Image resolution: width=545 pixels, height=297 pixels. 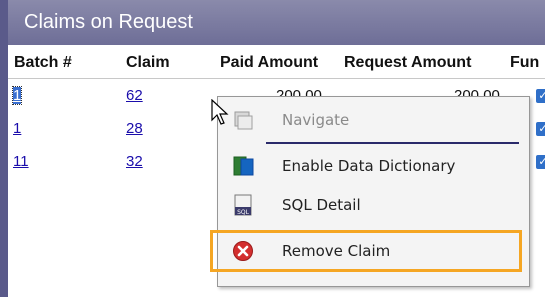 I want to click on claim-link: 32, so click(x=134, y=161).